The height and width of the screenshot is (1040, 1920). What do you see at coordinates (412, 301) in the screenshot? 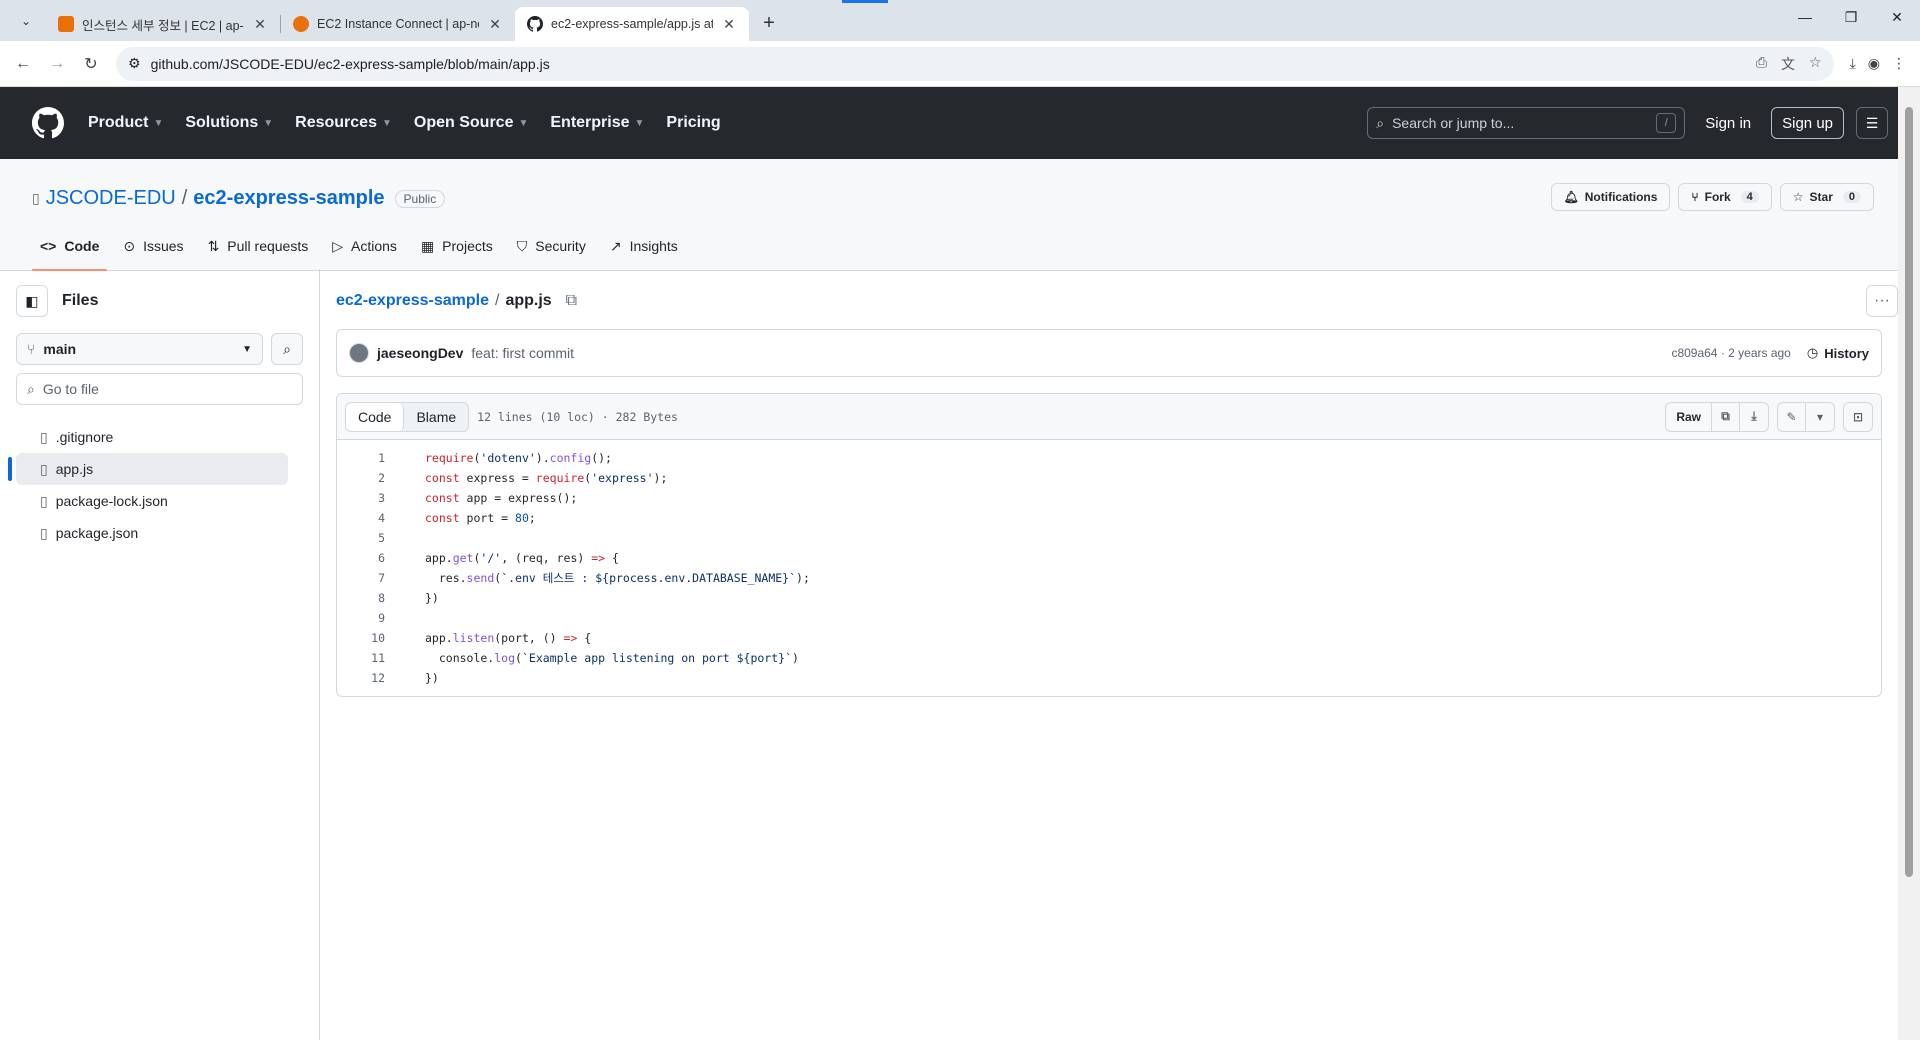
I see `breadcrumb-repo-link: ec2-express-sample` at bounding box center [412, 301].